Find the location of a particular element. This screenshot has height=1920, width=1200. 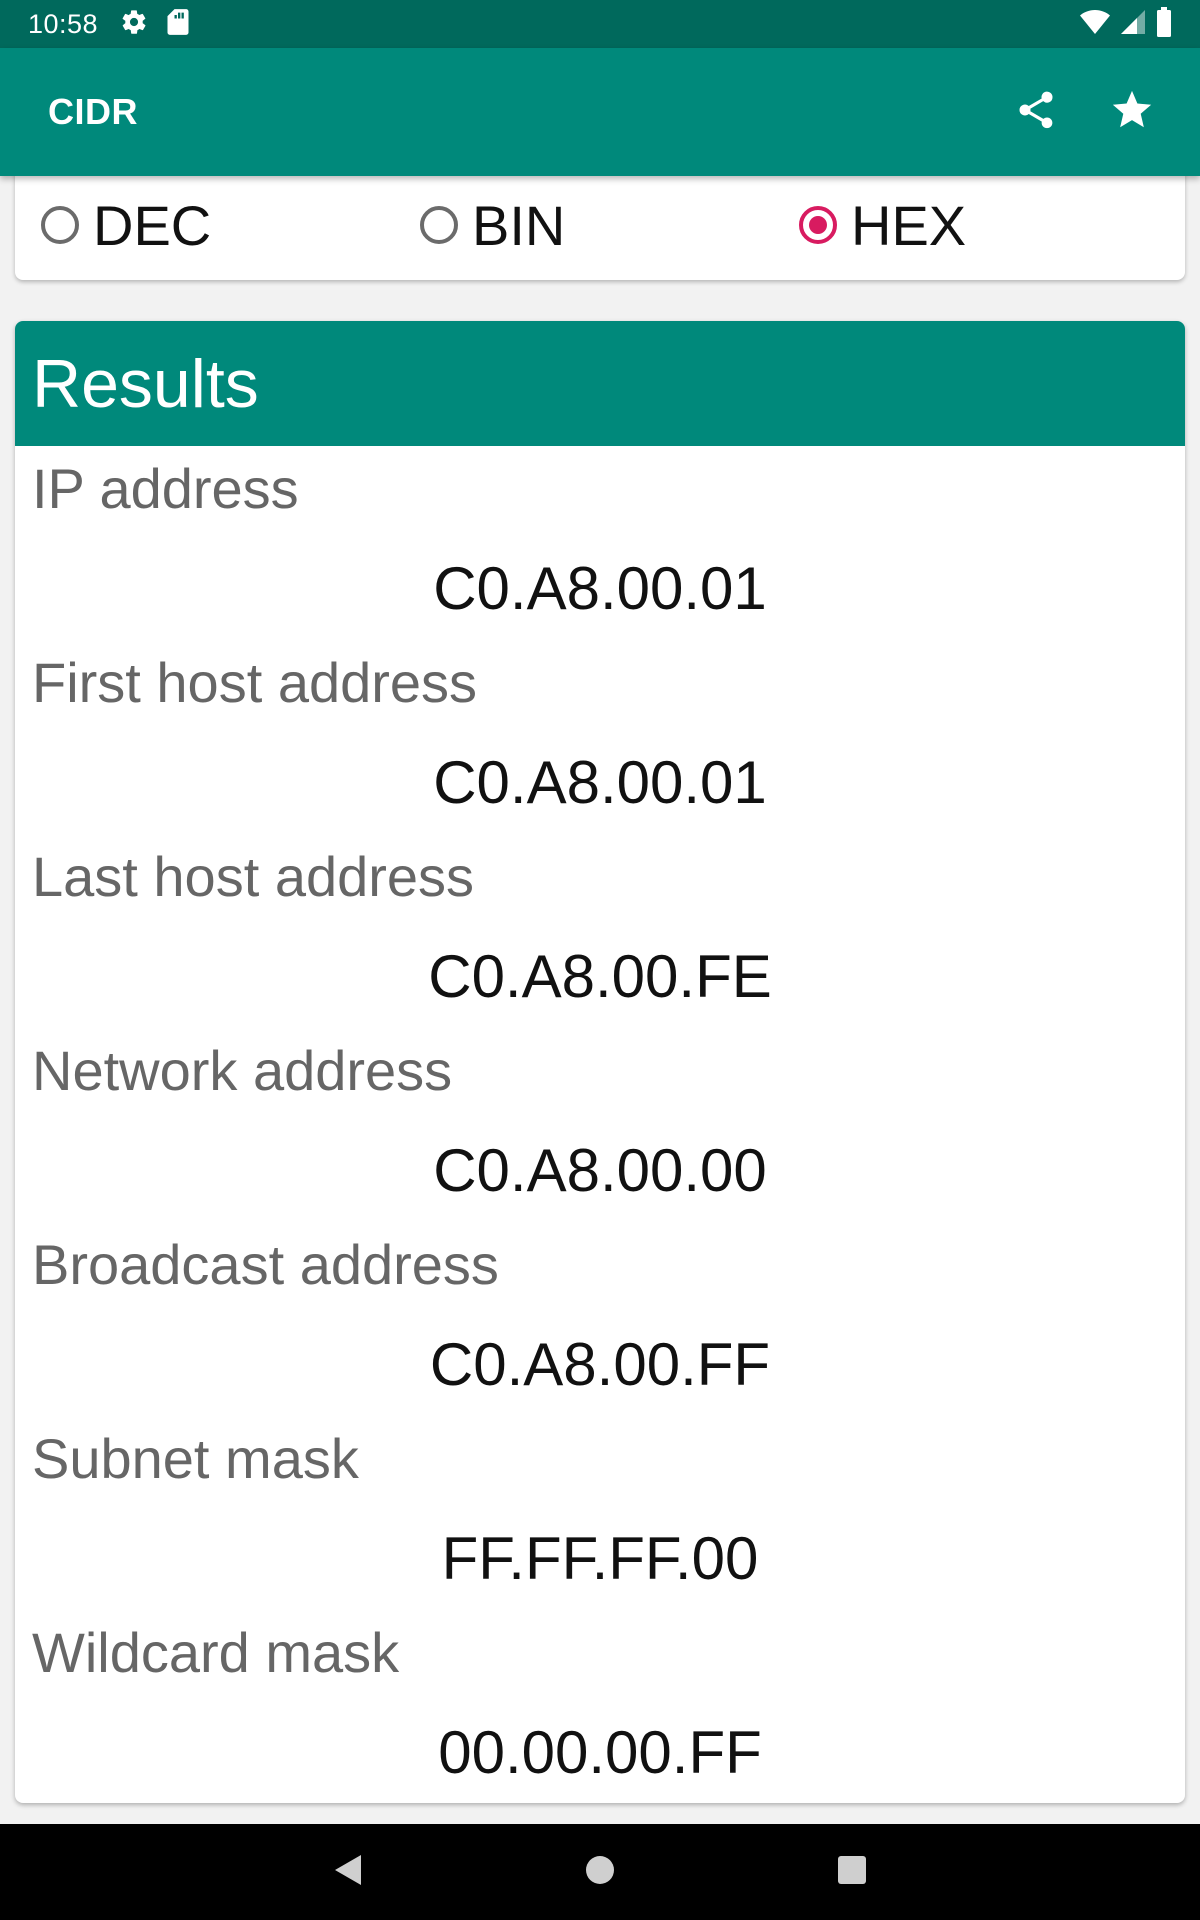

result-value: FF.FF.FF.00 is located at coordinates (600, 1558).